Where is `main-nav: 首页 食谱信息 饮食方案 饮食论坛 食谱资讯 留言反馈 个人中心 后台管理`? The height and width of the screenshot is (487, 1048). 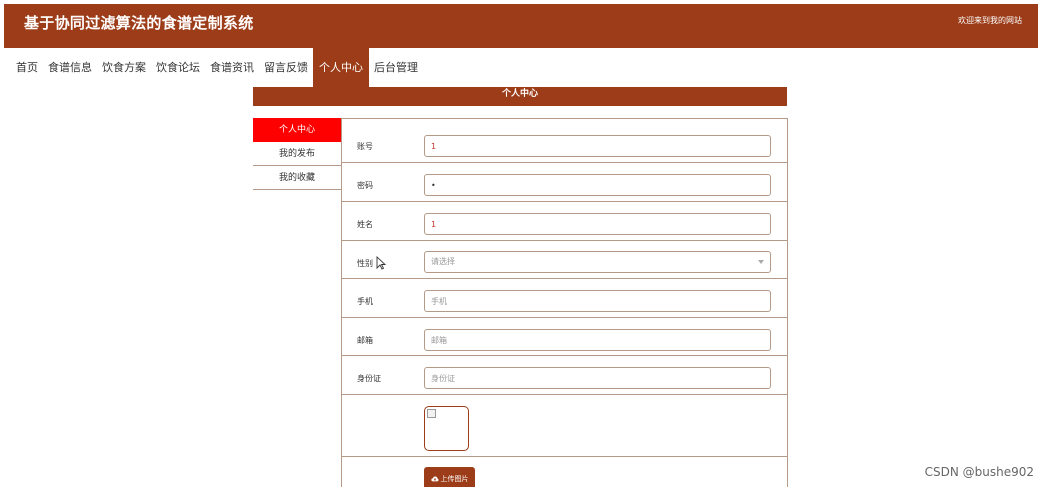 main-nav: 首页 食谱信息 饮食方案 饮食论坛 食谱资讯 留言反馈 个人中心 后台管理 is located at coordinates (213, 68).